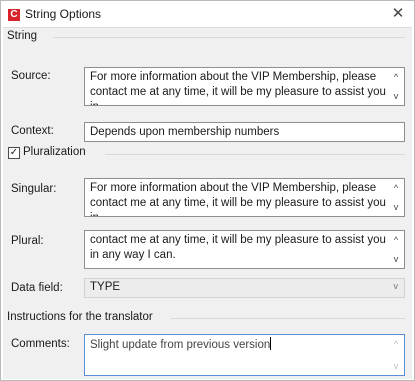 This screenshot has height=381, width=415. I want to click on title-bar: C String Options ✕, so click(207, 14).